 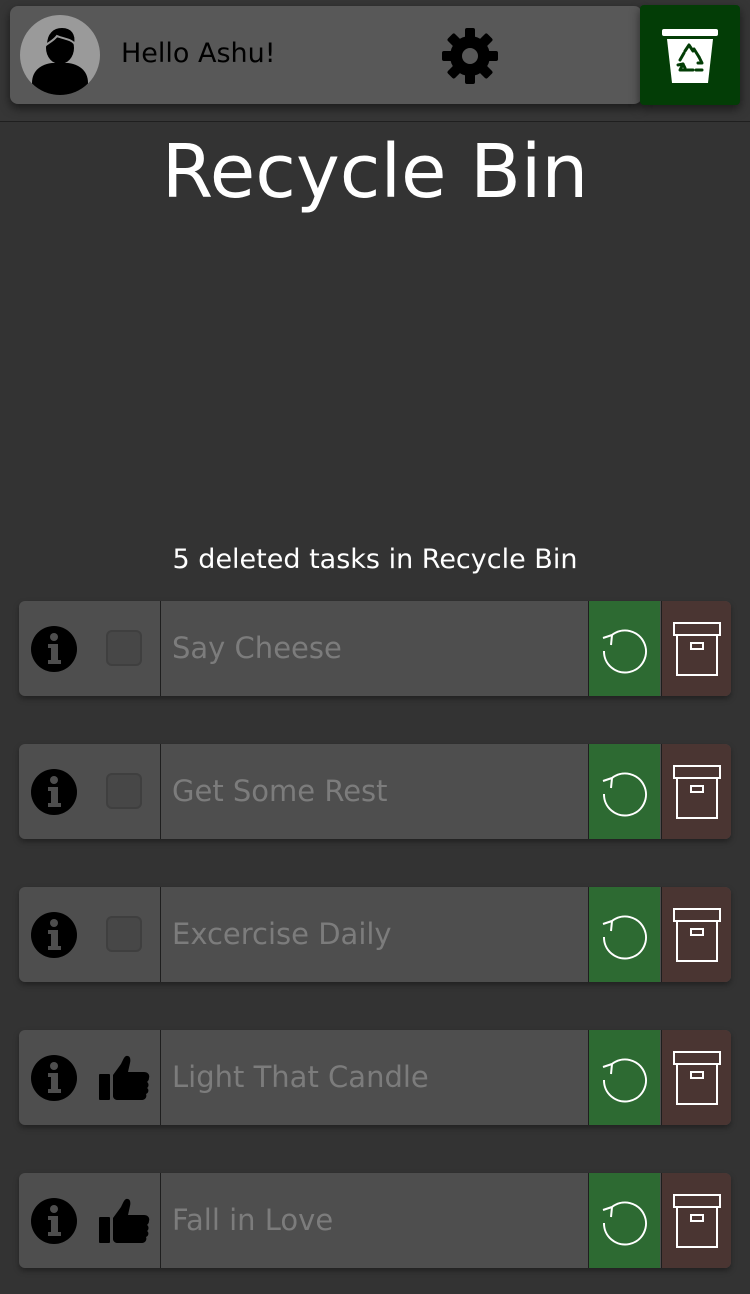 I want to click on task-name: Say Cheese, so click(x=257, y=648).